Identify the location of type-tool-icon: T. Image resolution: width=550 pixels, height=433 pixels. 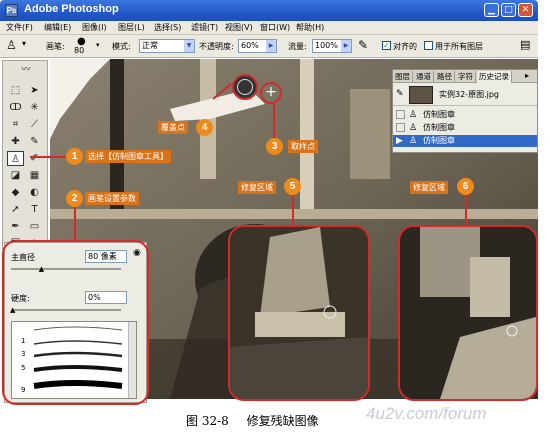
(34, 209).